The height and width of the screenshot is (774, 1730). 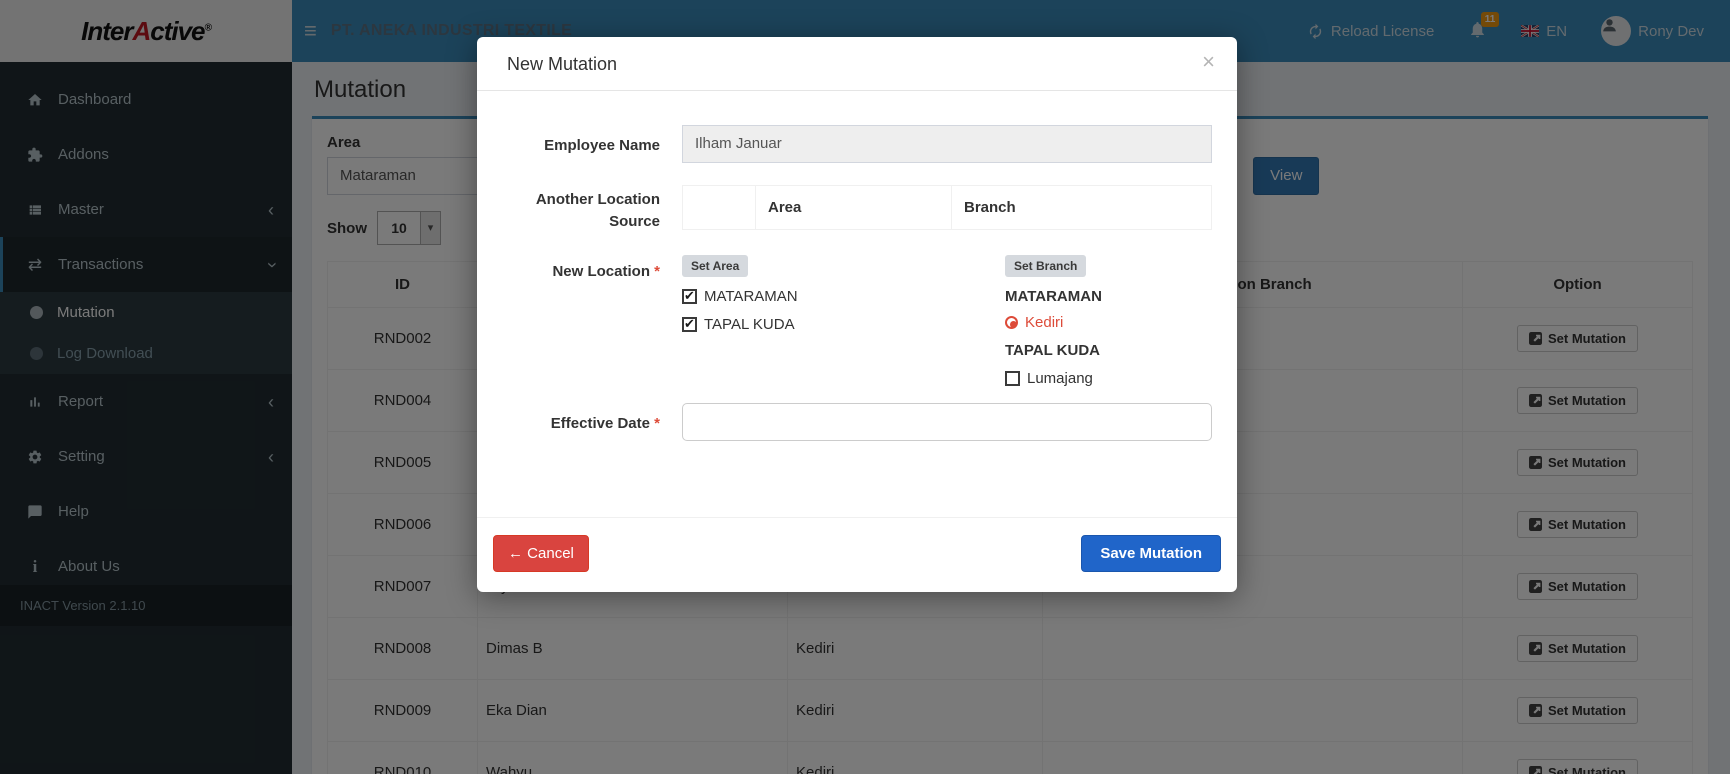 I want to click on another-location-table: Area Branch, so click(x=947, y=207).